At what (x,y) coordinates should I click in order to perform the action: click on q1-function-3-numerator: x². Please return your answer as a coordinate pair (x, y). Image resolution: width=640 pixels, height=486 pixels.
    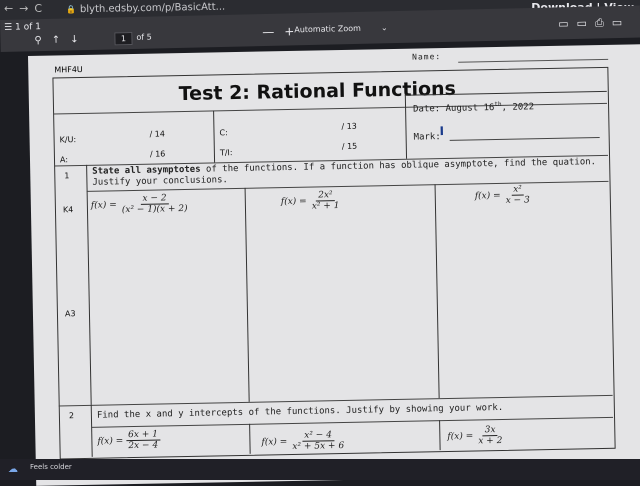
    Looking at the image, I should click on (517, 190).